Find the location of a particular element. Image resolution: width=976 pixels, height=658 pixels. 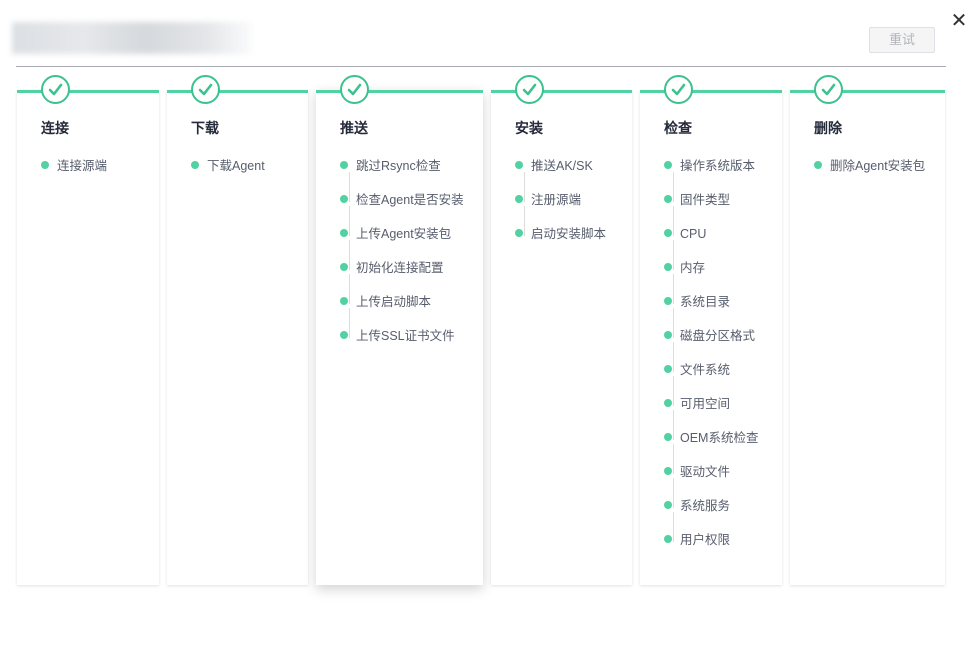

blurred-title is located at coordinates (132, 38).